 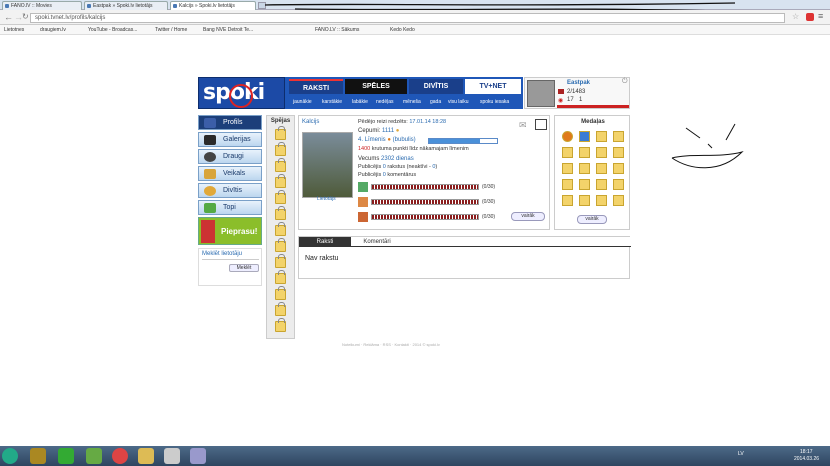 I want to click on logout-icon: ⏻, so click(x=625, y=82).